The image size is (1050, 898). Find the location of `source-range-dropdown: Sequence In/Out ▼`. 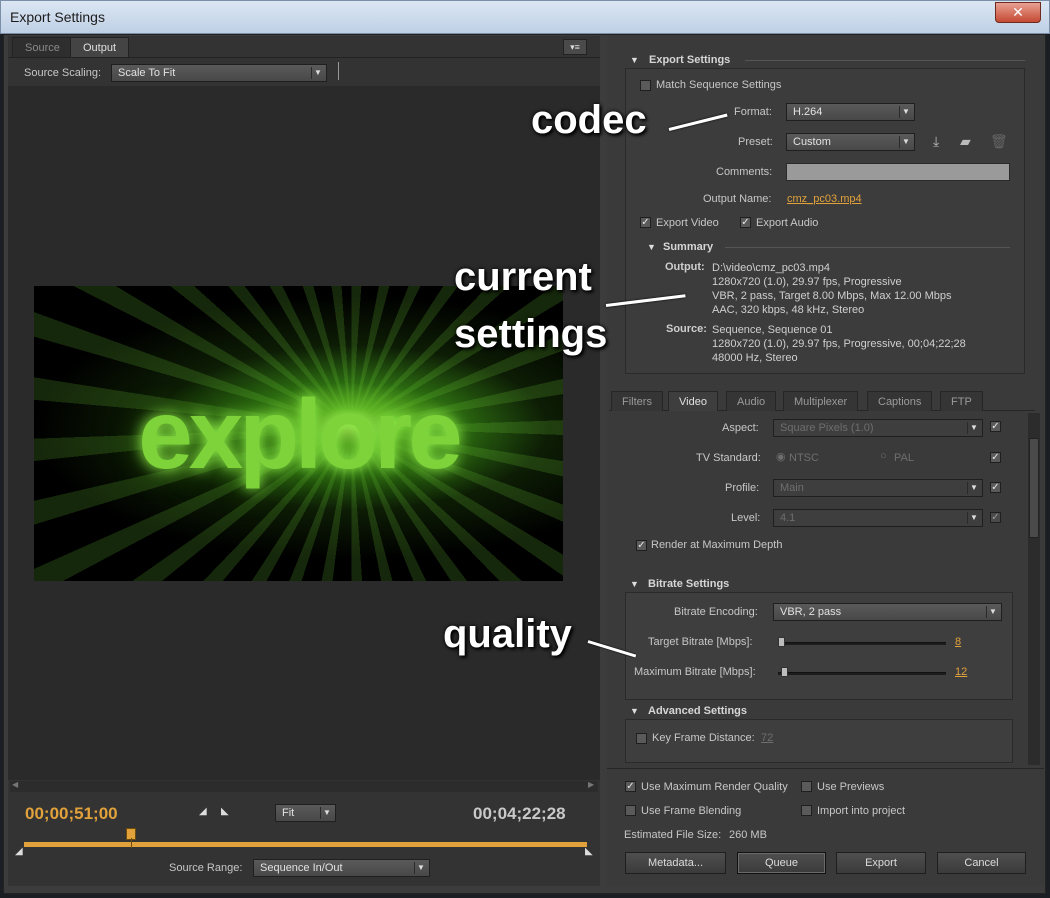

source-range-dropdown: Sequence In/Out ▼ is located at coordinates (341, 868).